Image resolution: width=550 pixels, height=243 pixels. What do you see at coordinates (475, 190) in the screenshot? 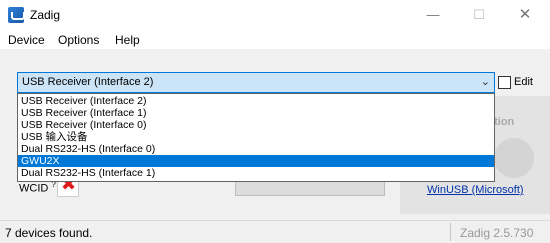
I see `winusb-link: WinUSB (Microsoft)` at bounding box center [475, 190].